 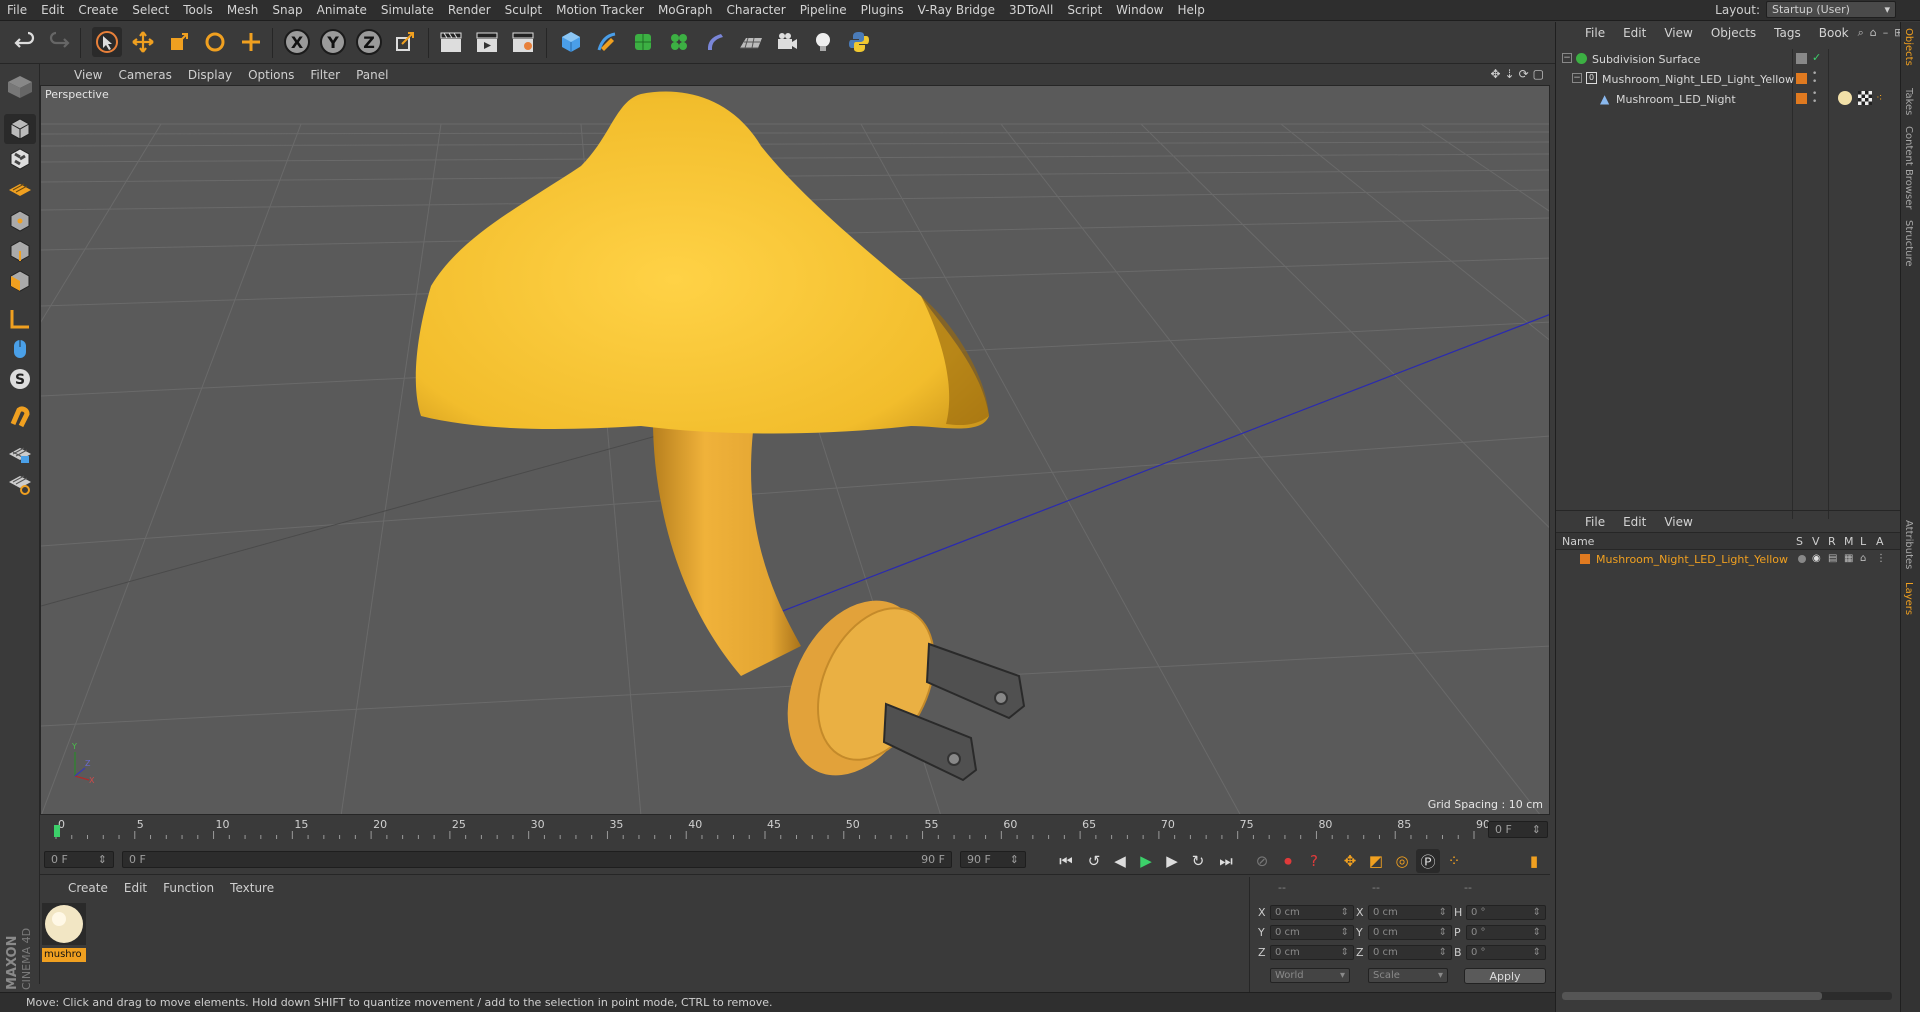 I want to click on viewport-menu-filter: Filter, so click(x=325, y=75).